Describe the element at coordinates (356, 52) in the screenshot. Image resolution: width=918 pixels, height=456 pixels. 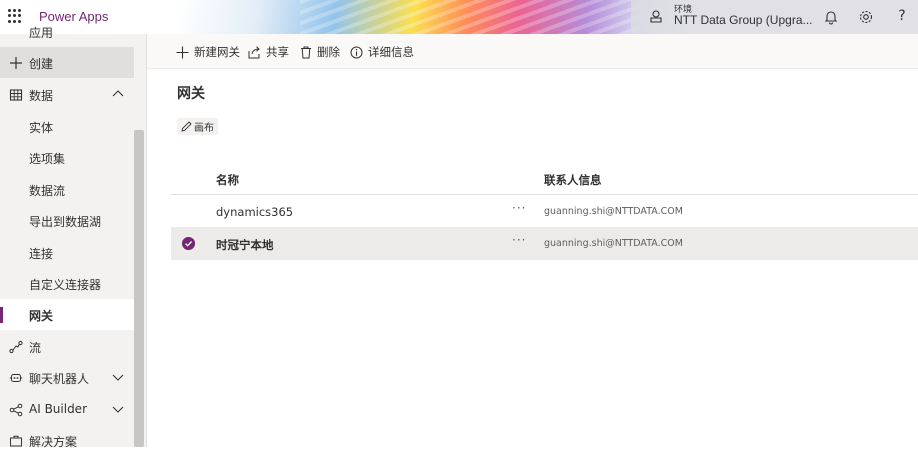
I see `info-icon` at that location.